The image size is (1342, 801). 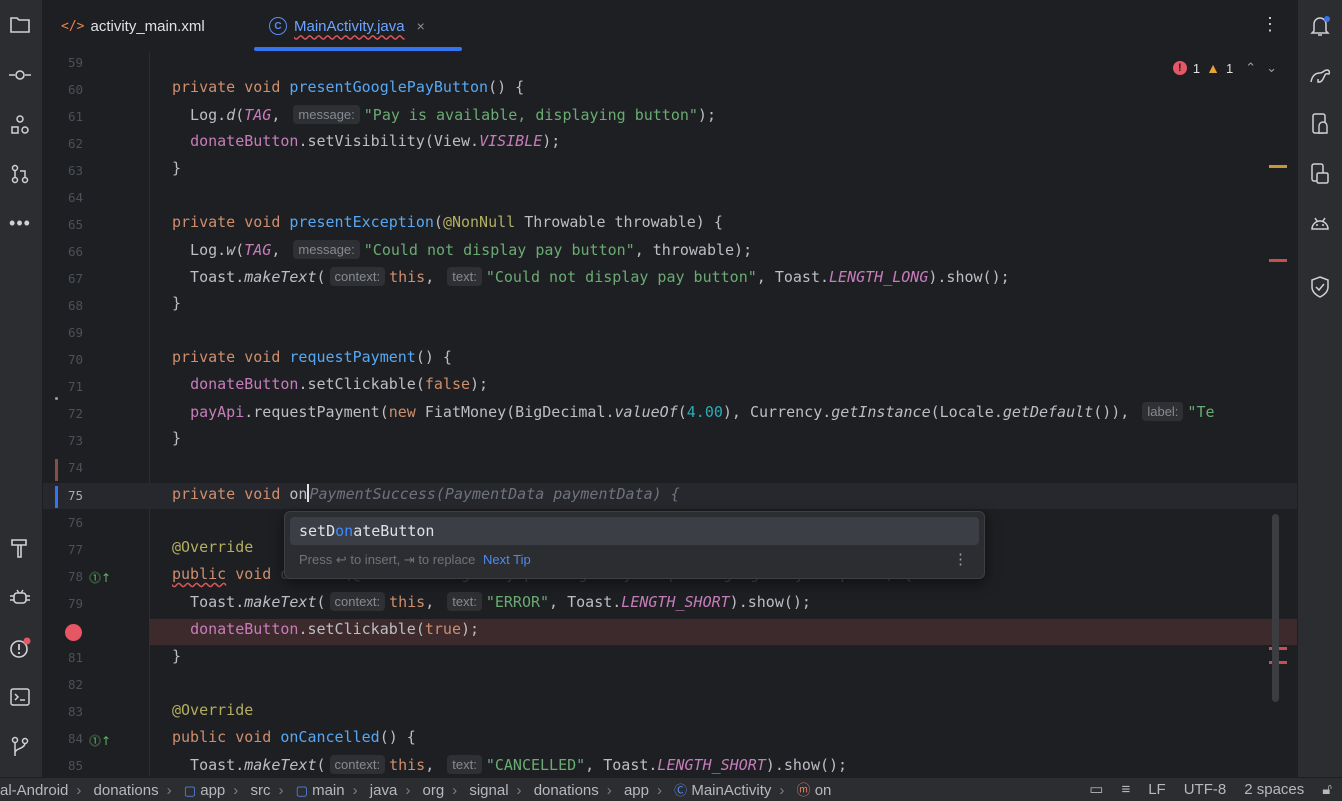 What do you see at coordinates (1271, 68) in the screenshot?
I see `next-highlight-icon: ⌄` at bounding box center [1271, 68].